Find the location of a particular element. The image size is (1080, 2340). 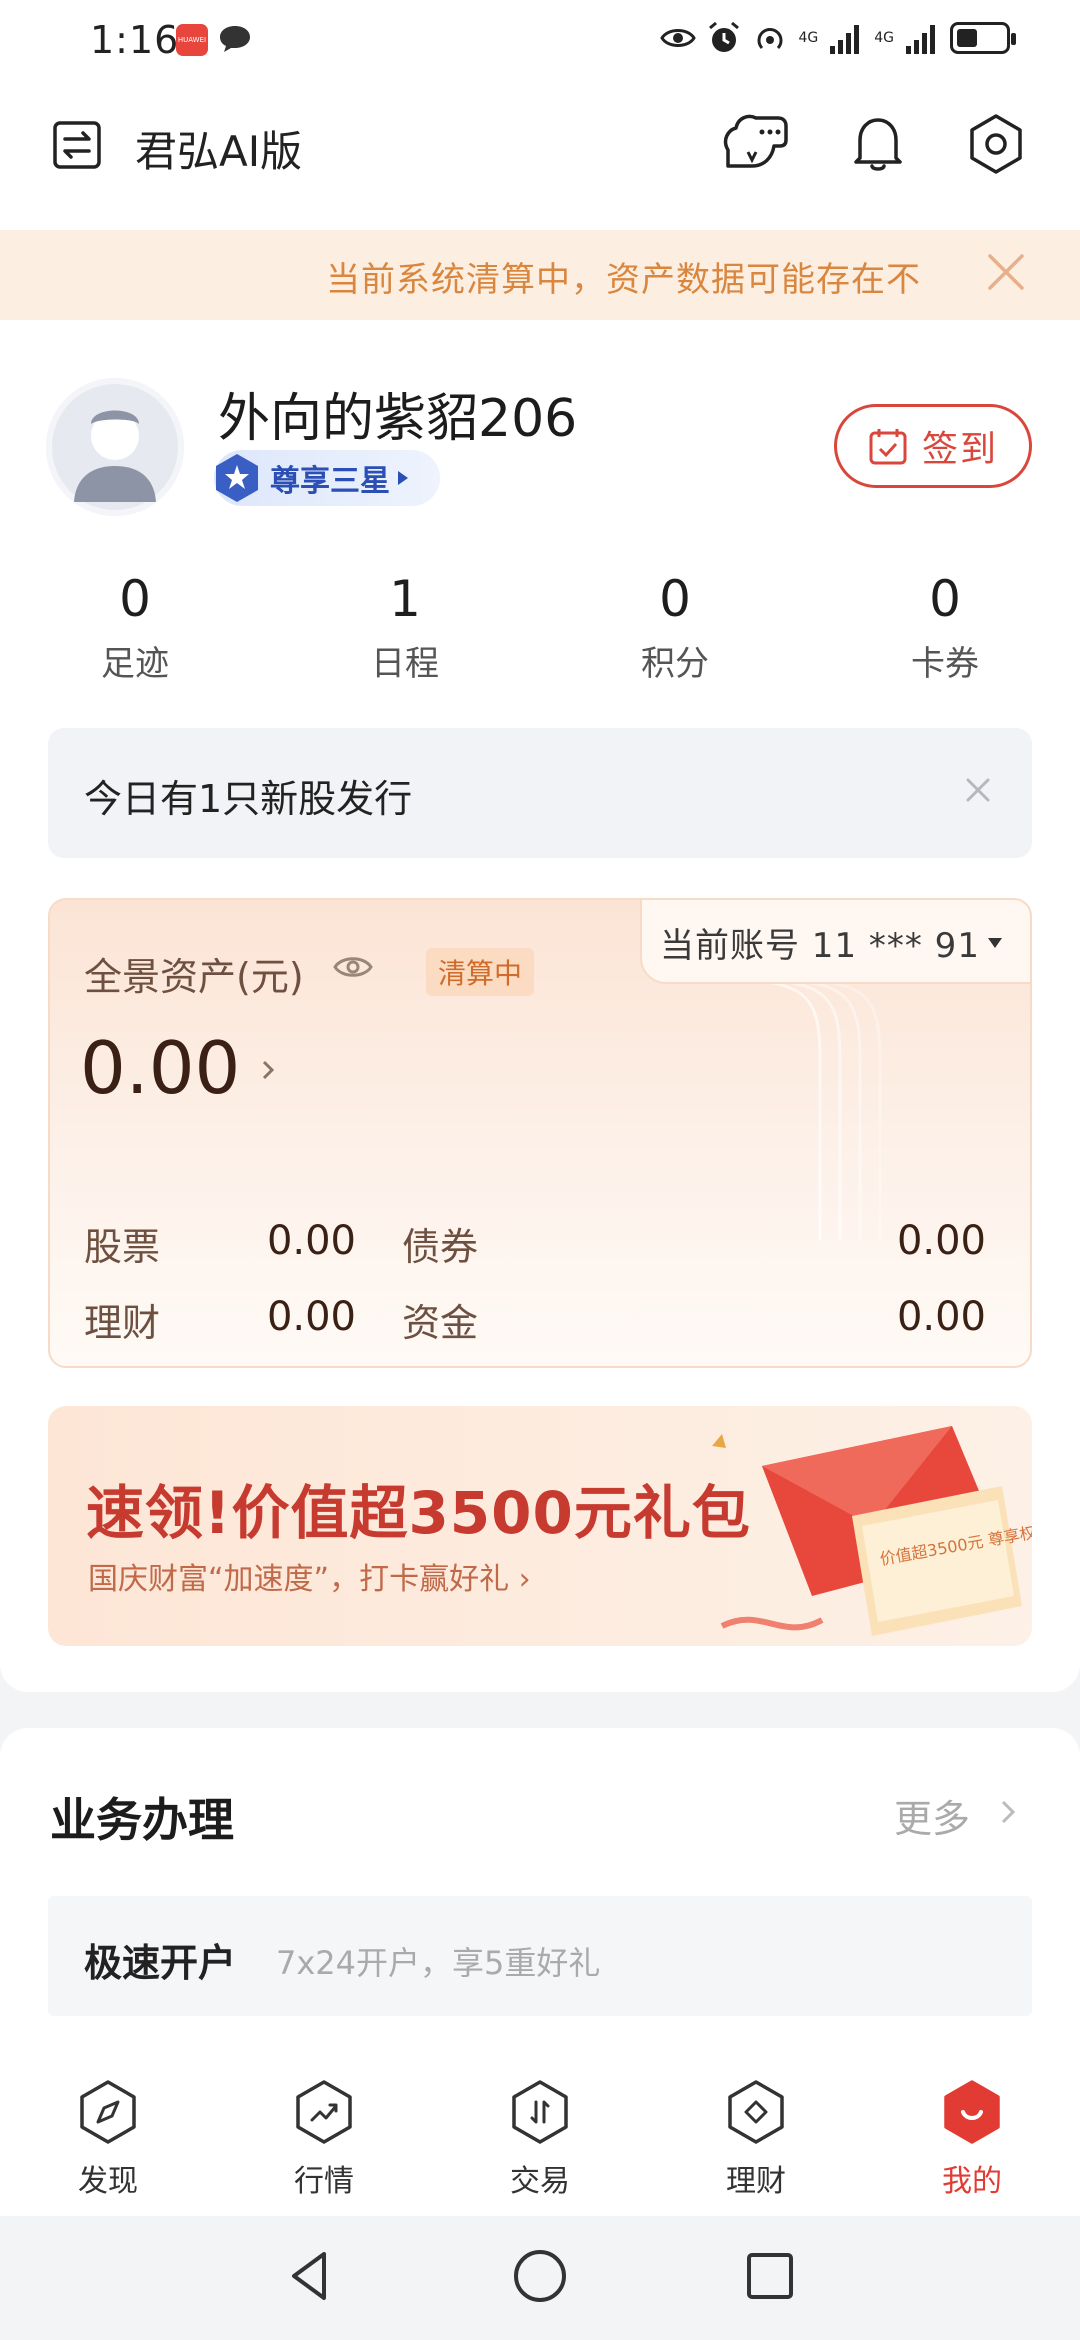

clearing-status-tag: 清算中 is located at coordinates (480, 972).